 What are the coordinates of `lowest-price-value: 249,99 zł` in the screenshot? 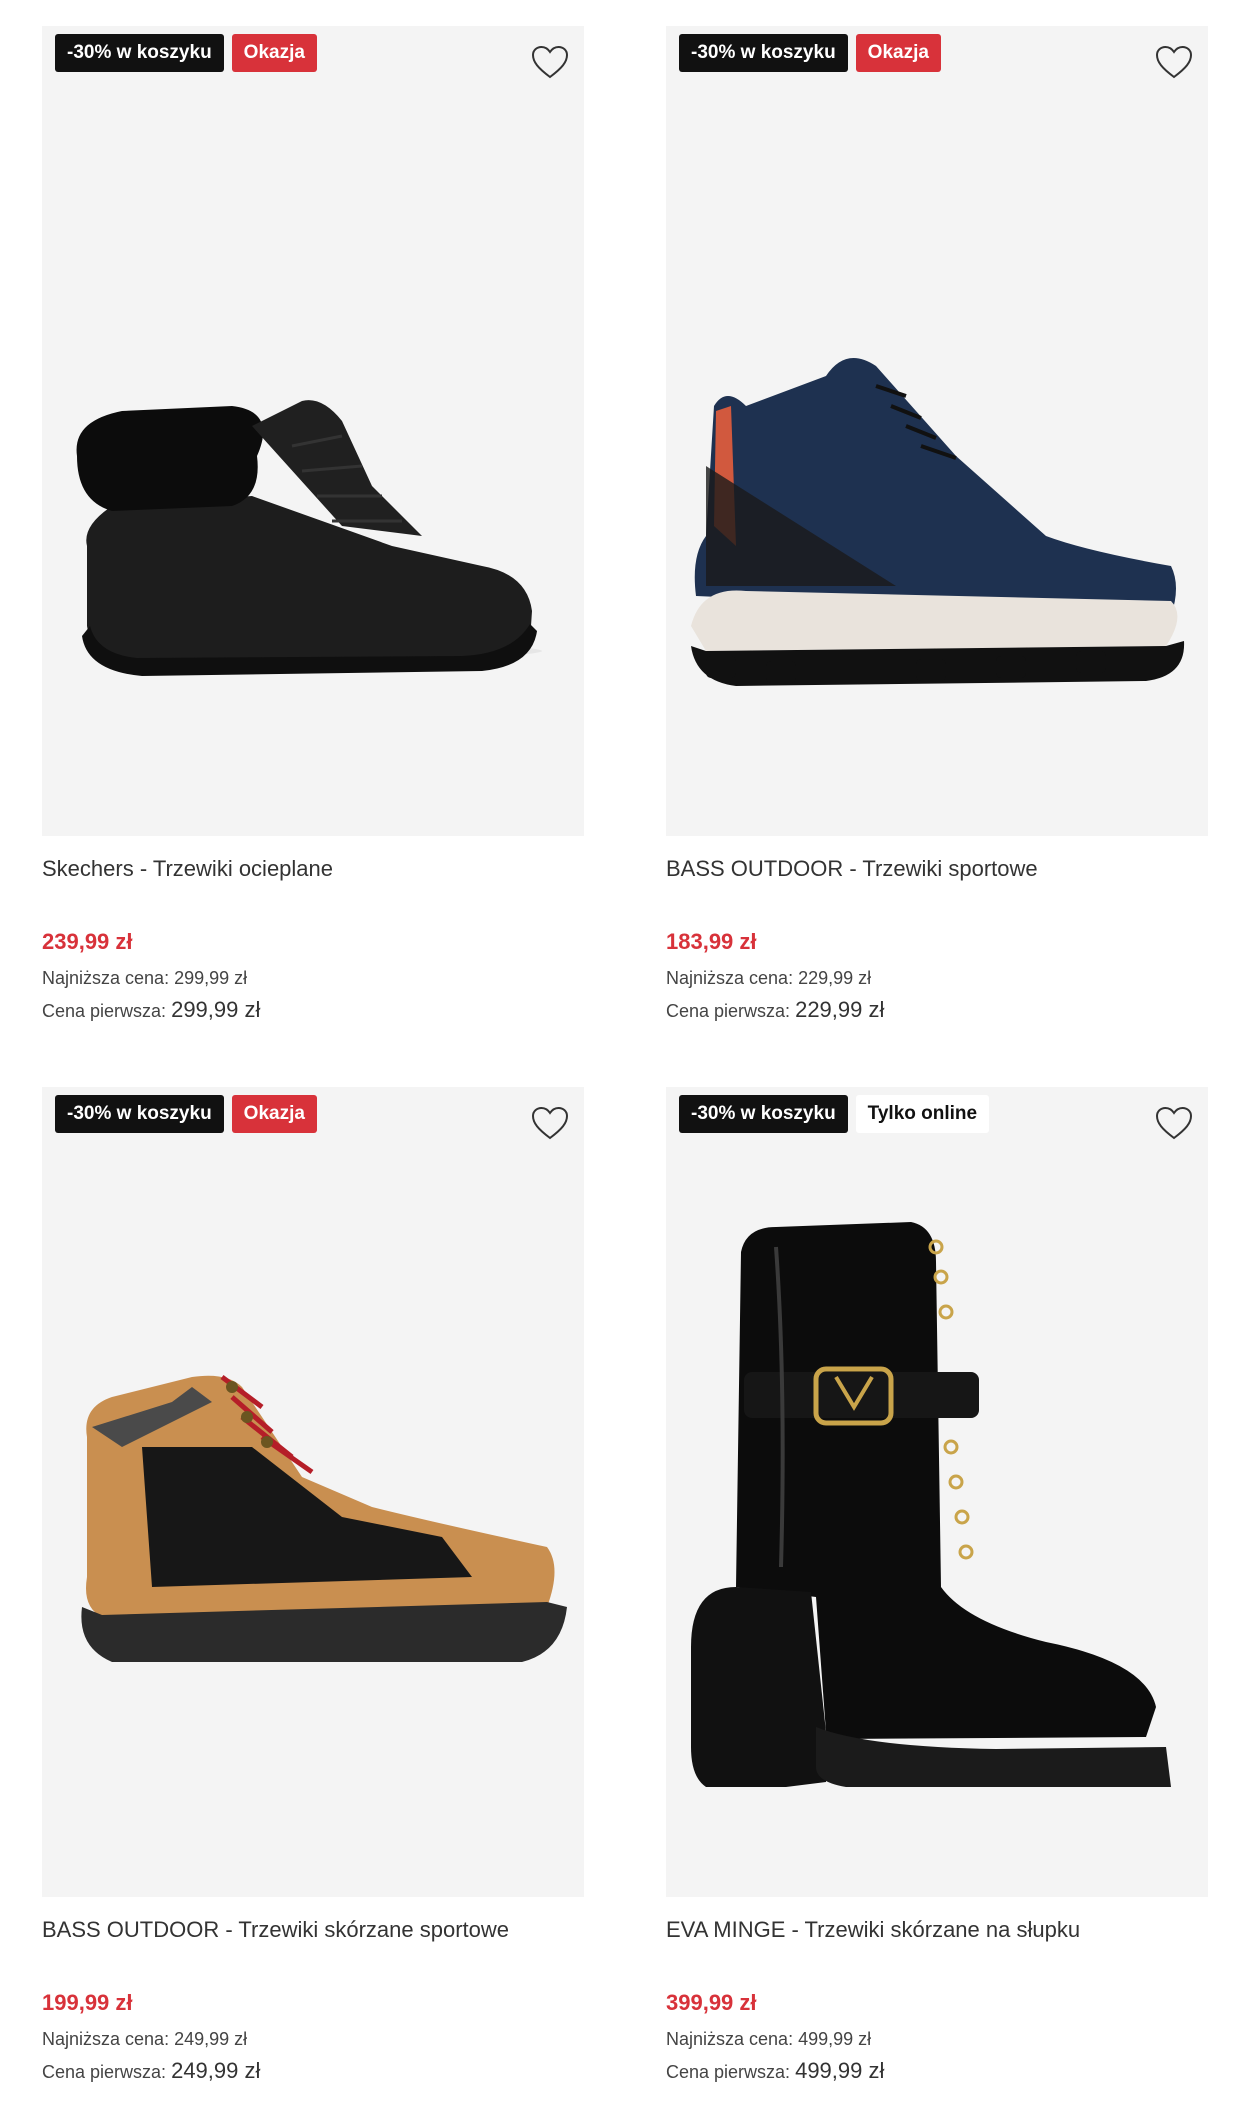 It's located at (211, 2039).